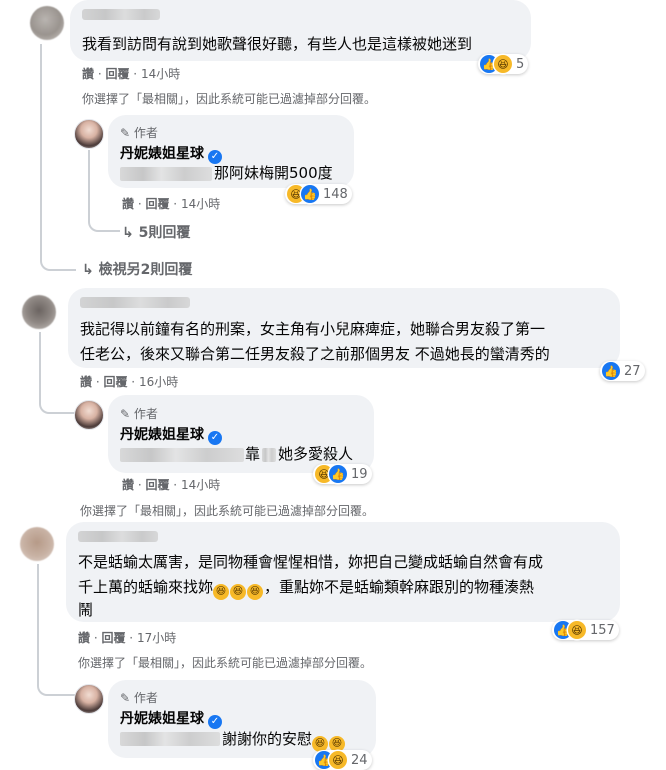  Describe the element at coordinates (253, 454) in the screenshot. I see `reply-text: 靠` at that location.